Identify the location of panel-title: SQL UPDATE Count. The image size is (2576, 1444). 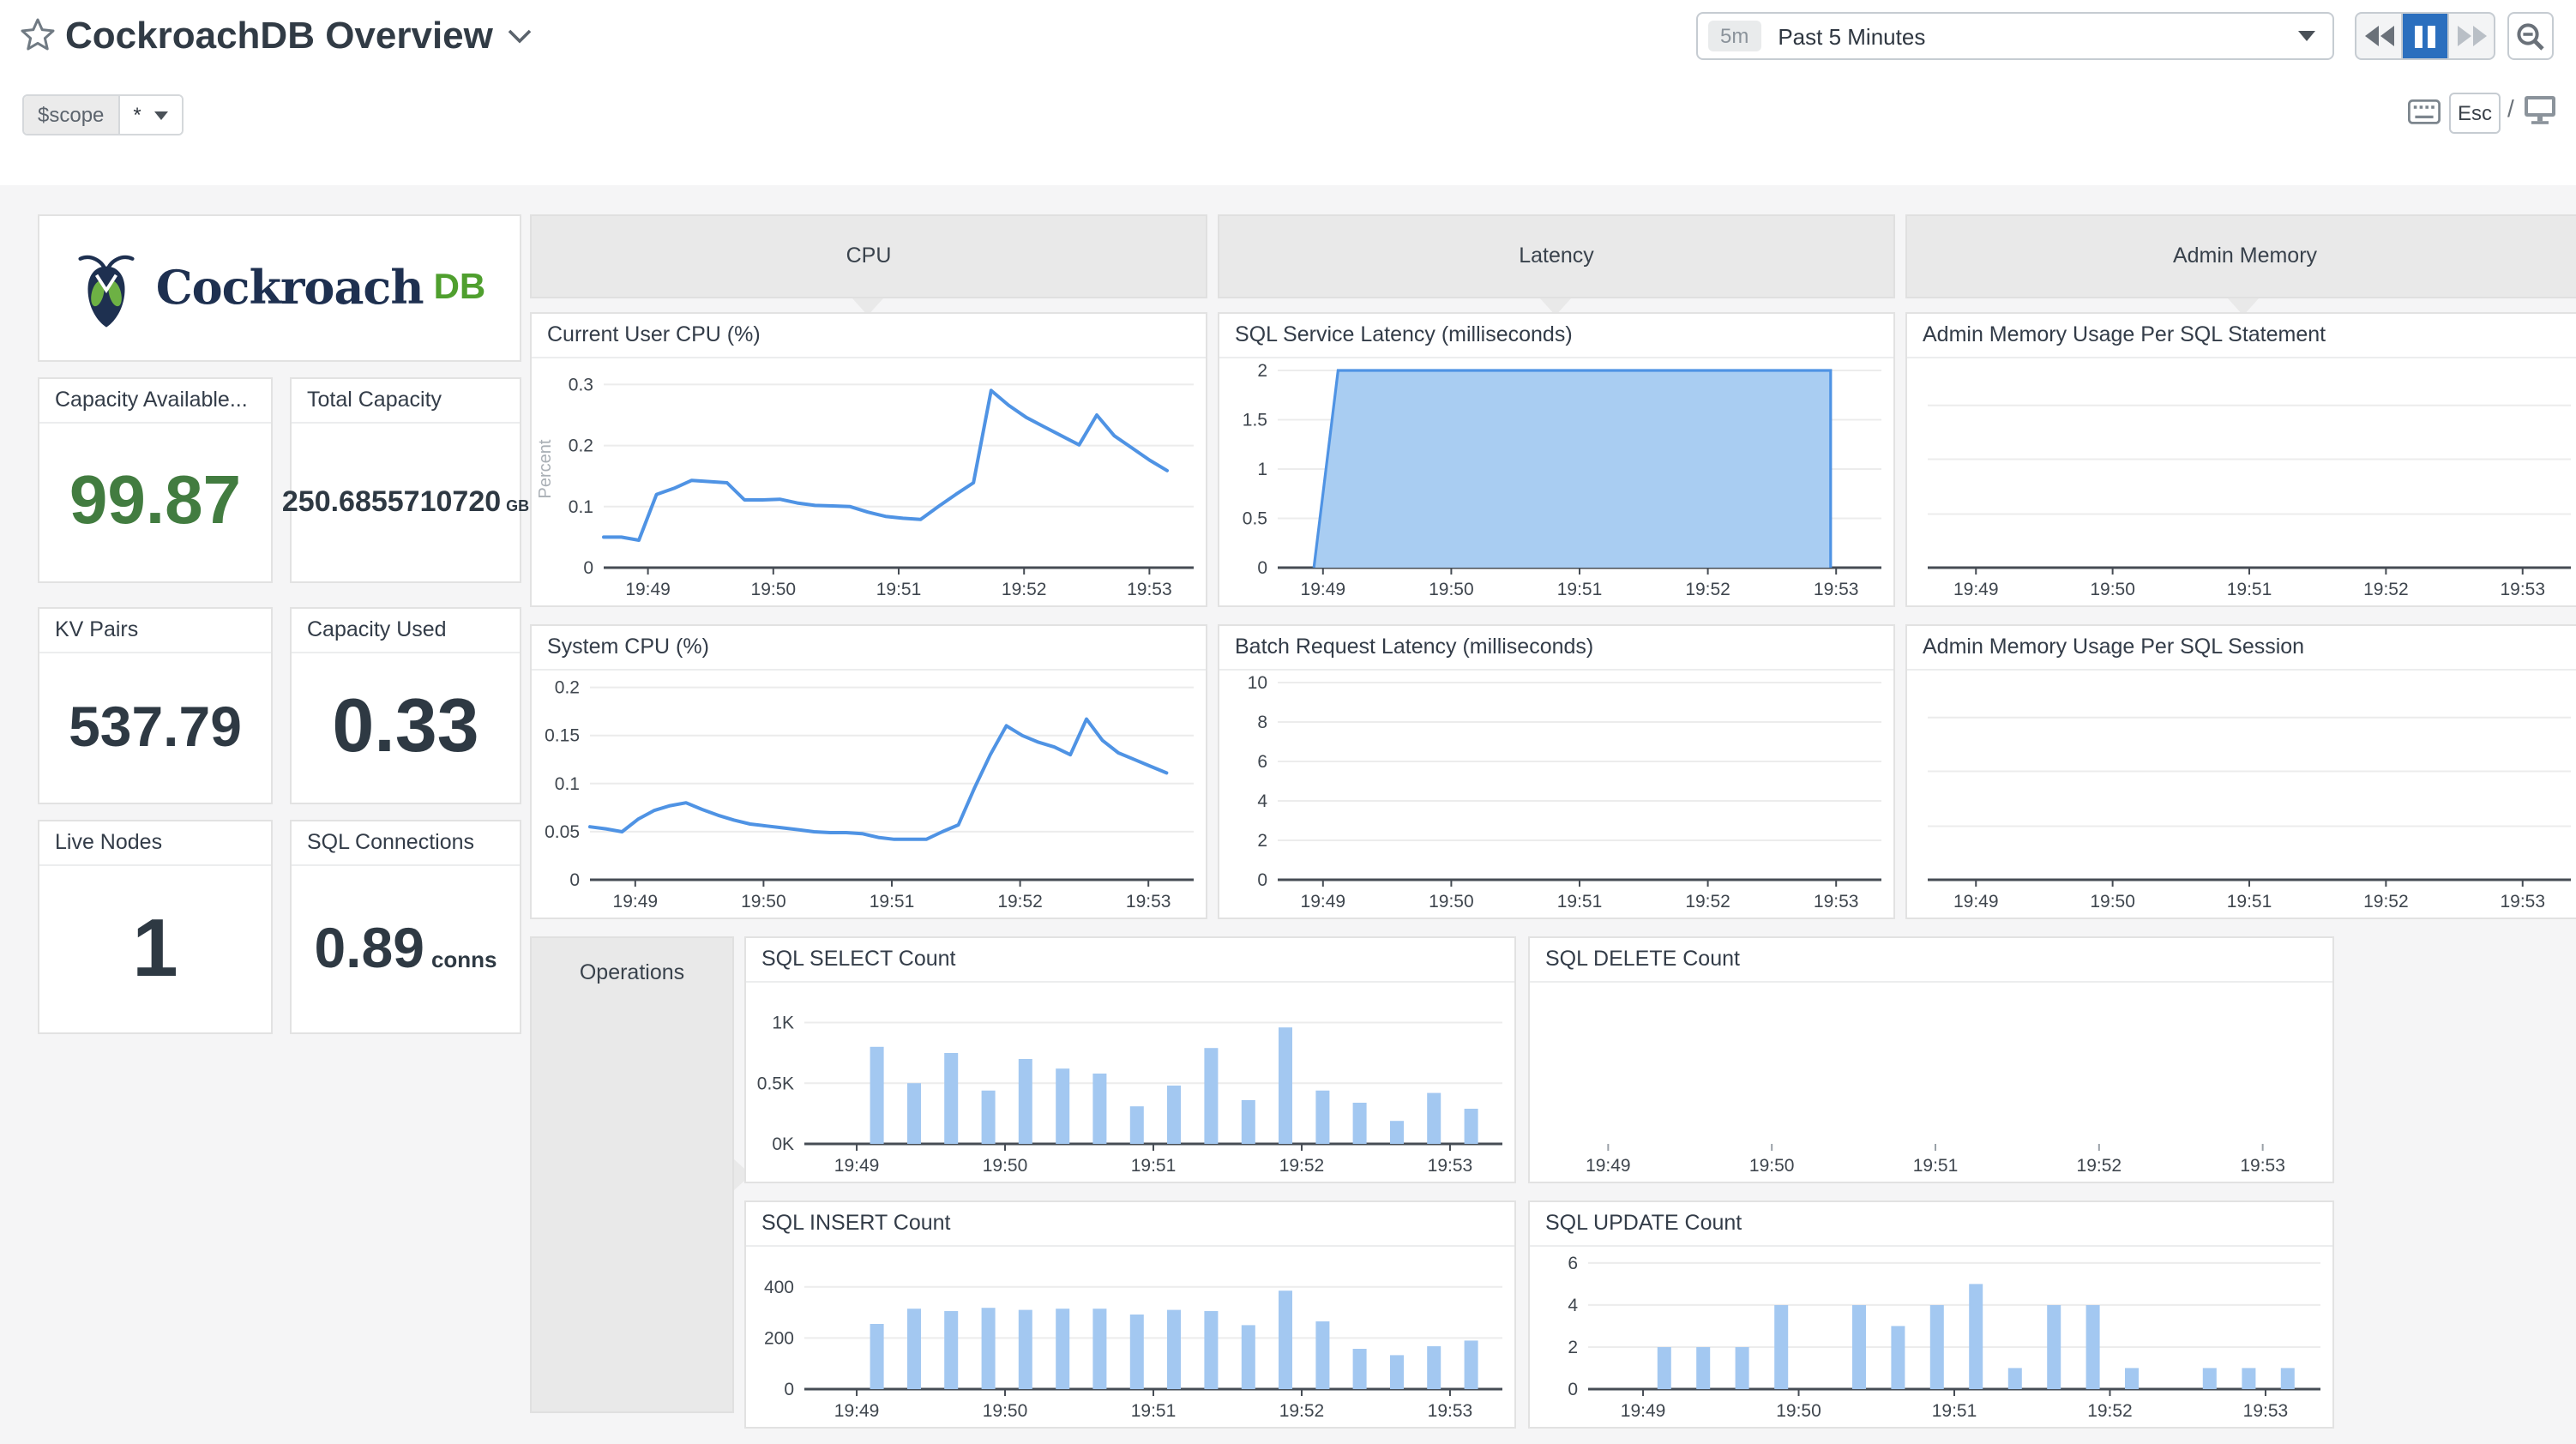
(1931, 1224).